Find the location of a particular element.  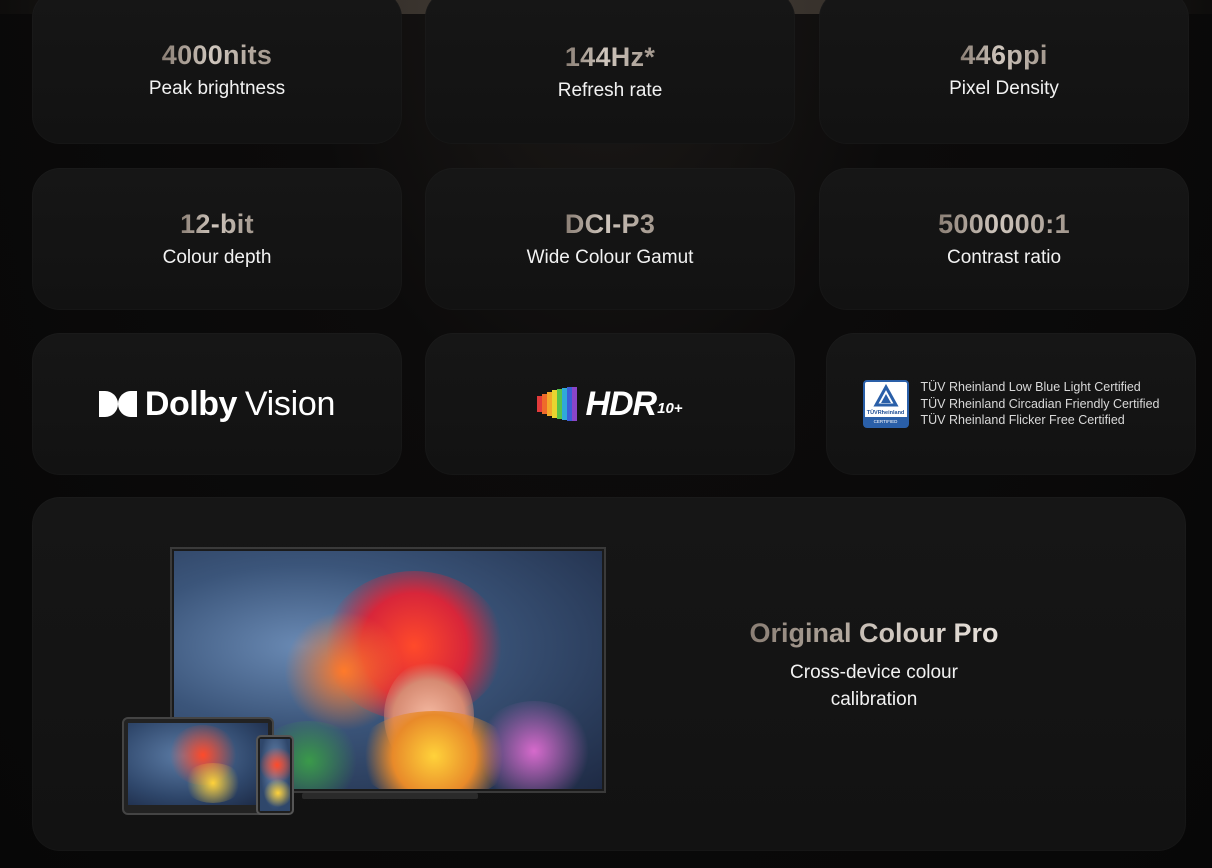

tv-stand is located at coordinates (390, 796).